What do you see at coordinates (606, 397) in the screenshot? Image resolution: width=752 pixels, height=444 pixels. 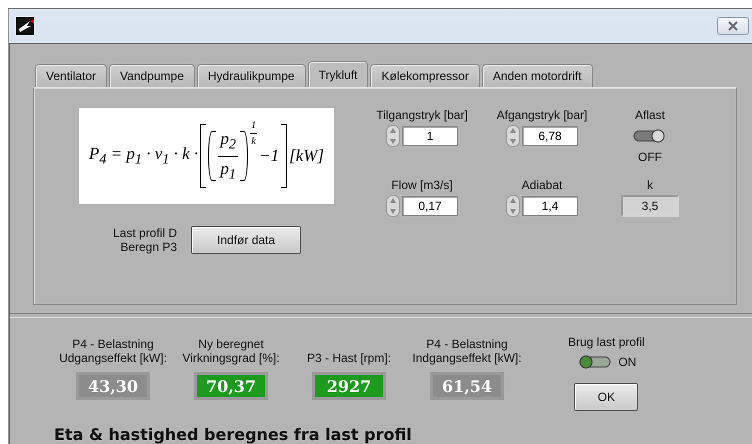 I see `ok-button: OK` at bounding box center [606, 397].